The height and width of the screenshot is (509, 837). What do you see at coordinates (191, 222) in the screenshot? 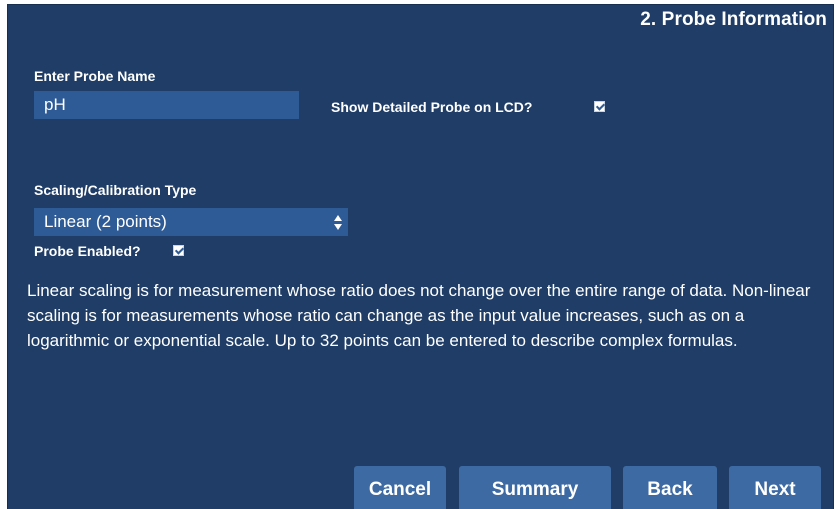
I see `scaling-type-select: Linear (2 points)` at bounding box center [191, 222].